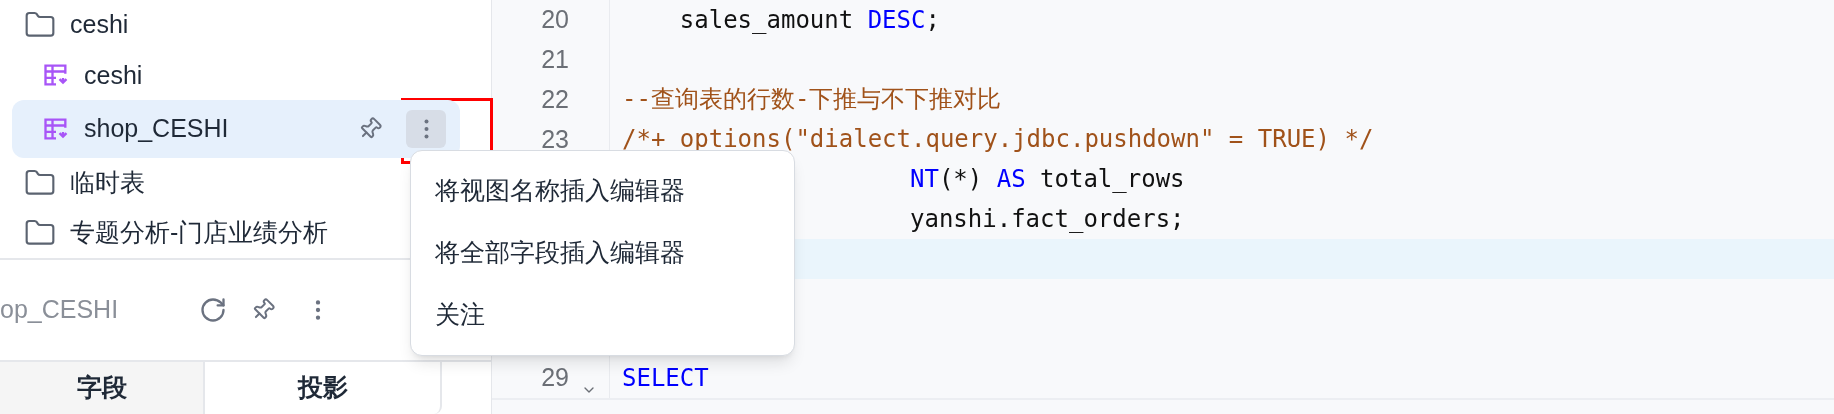 The image size is (1834, 414). I want to click on code-line: sales_amount DESC;, so click(809, 20).